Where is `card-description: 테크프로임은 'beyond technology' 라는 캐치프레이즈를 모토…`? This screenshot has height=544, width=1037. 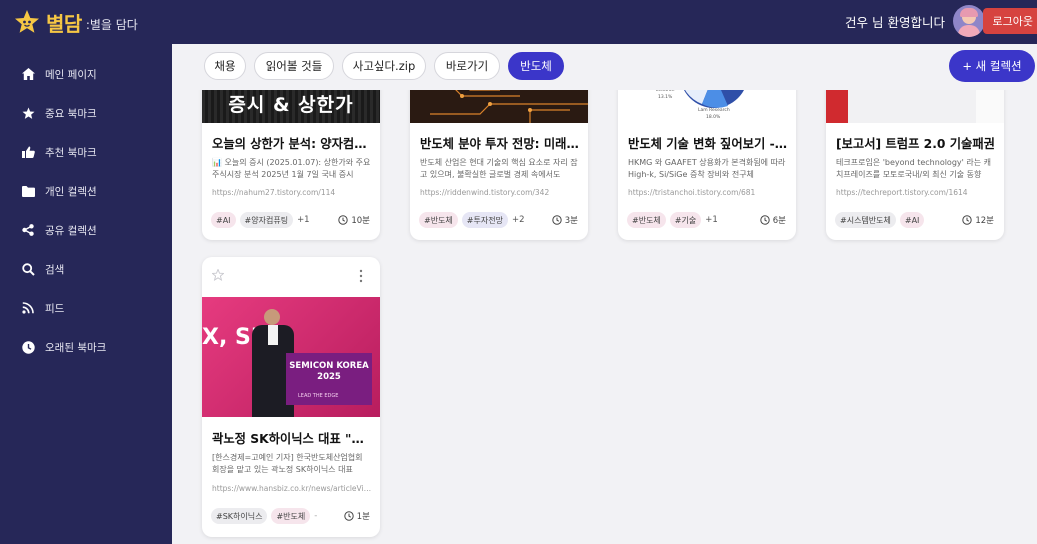
card-description: 테크프로임은 'beyond technology' 라는 캐치프레이즈를 모토… is located at coordinates (914, 168).